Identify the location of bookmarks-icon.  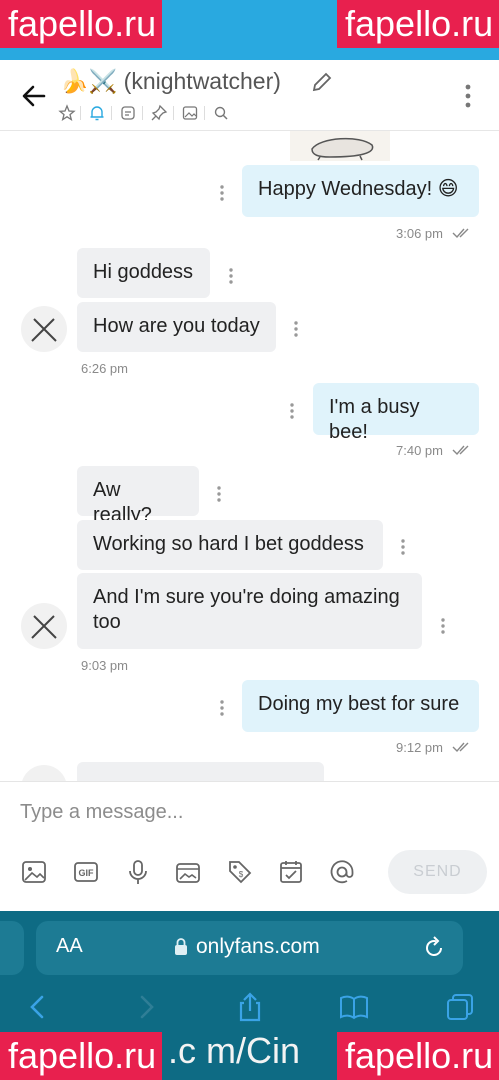
(354, 1007).